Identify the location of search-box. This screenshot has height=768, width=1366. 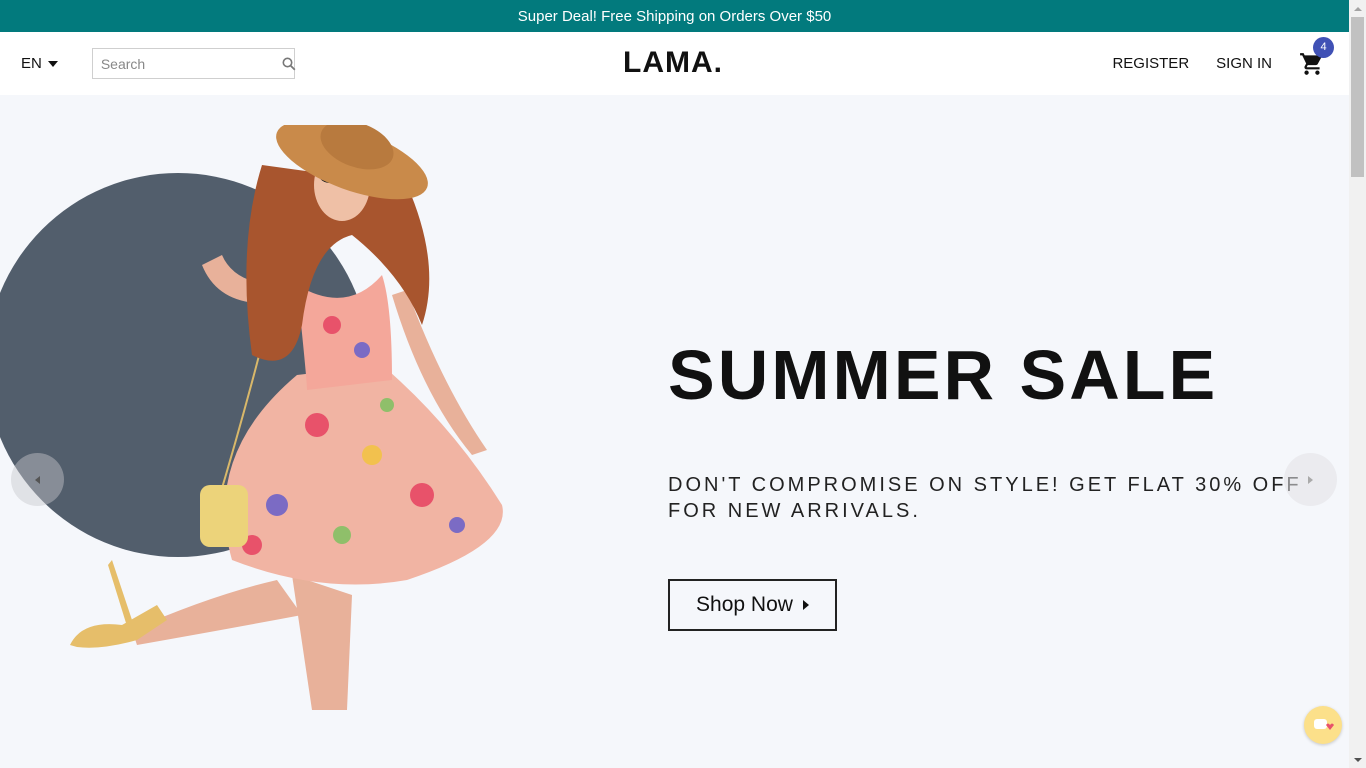
(193, 63).